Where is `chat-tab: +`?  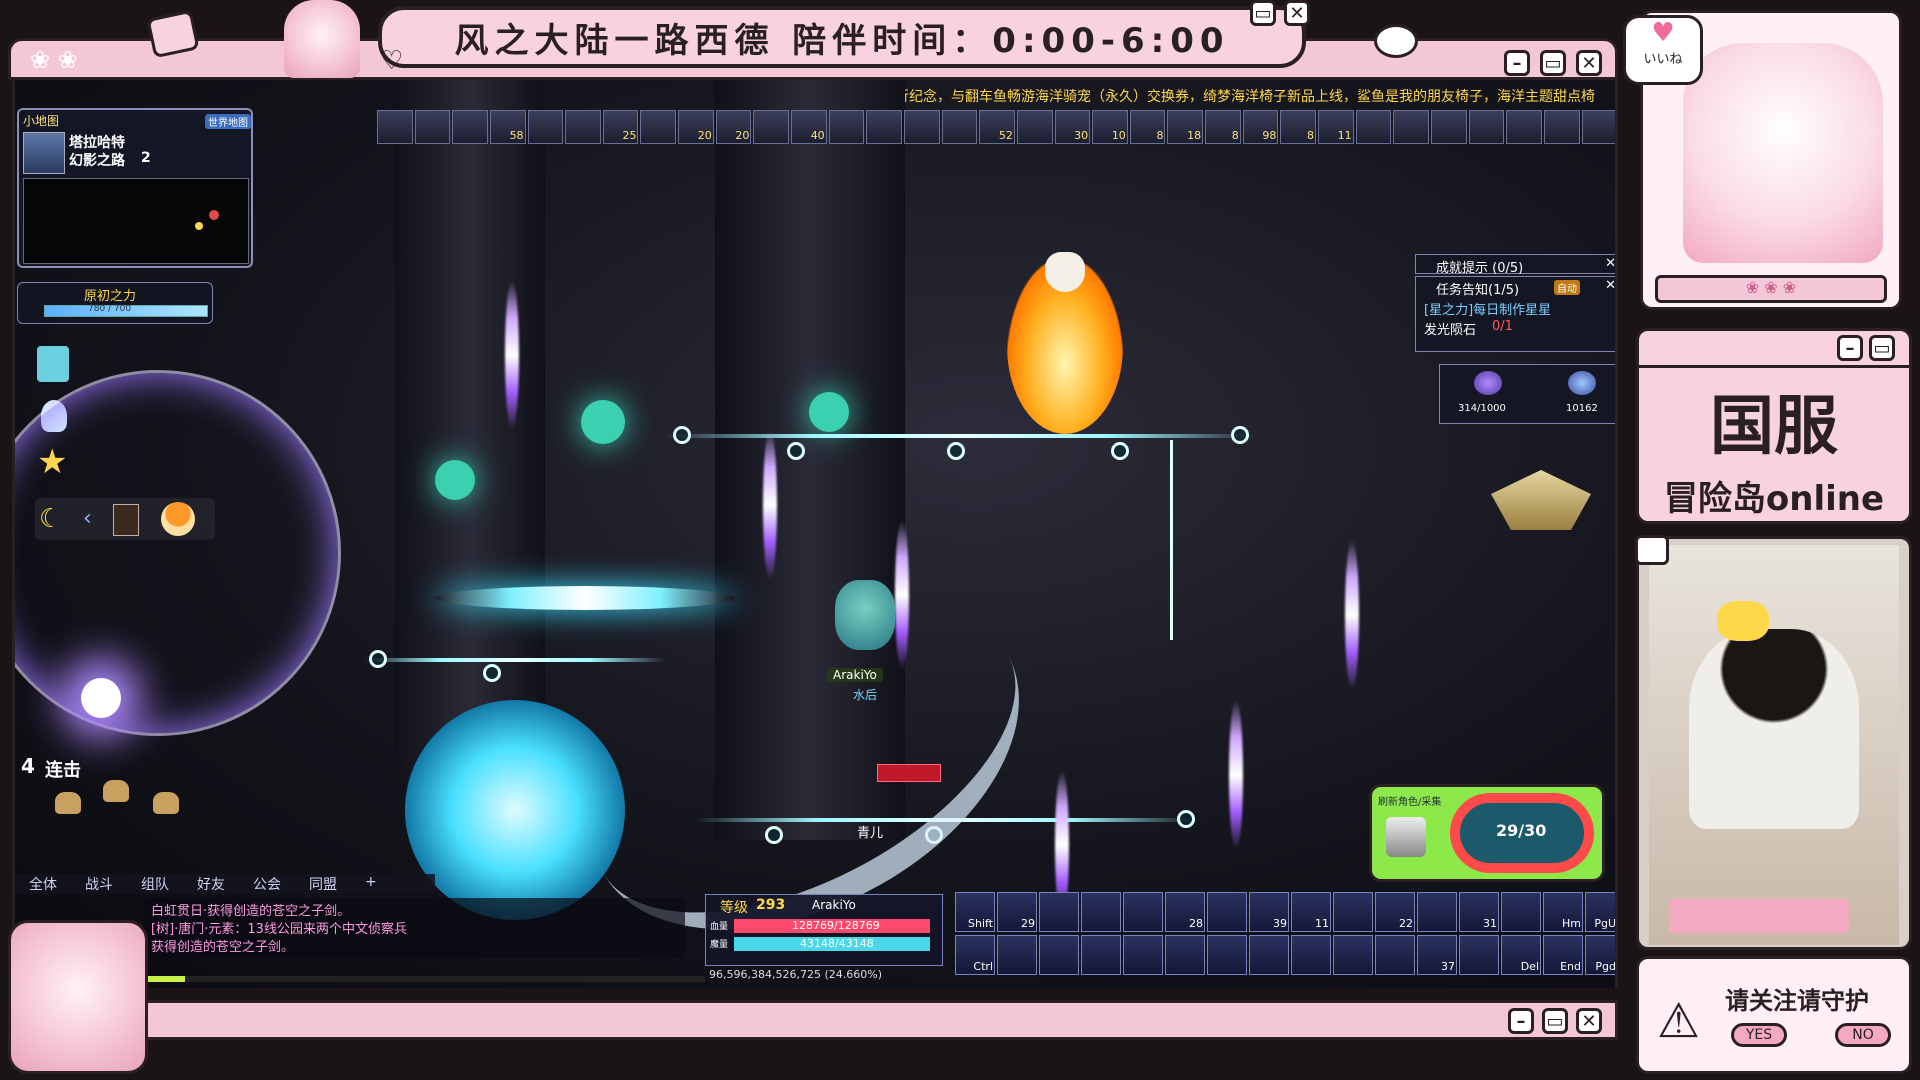
chat-tab: + is located at coordinates (371, 884).